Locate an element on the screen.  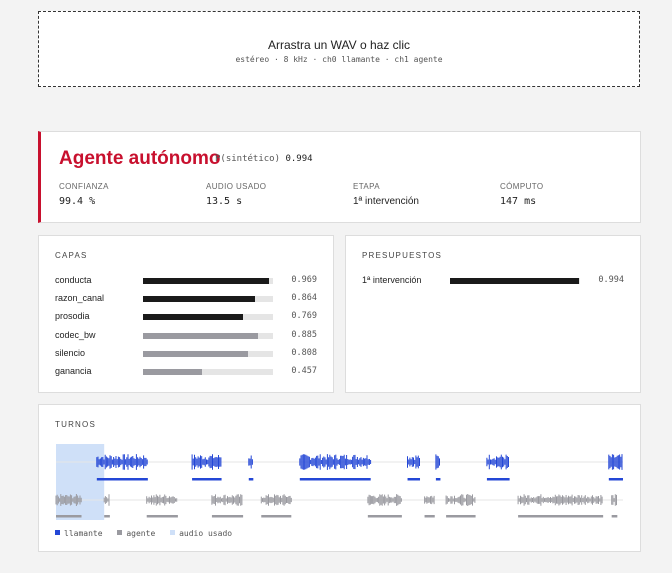
bar-value: 0.457 is located at coordinates (304, 371).